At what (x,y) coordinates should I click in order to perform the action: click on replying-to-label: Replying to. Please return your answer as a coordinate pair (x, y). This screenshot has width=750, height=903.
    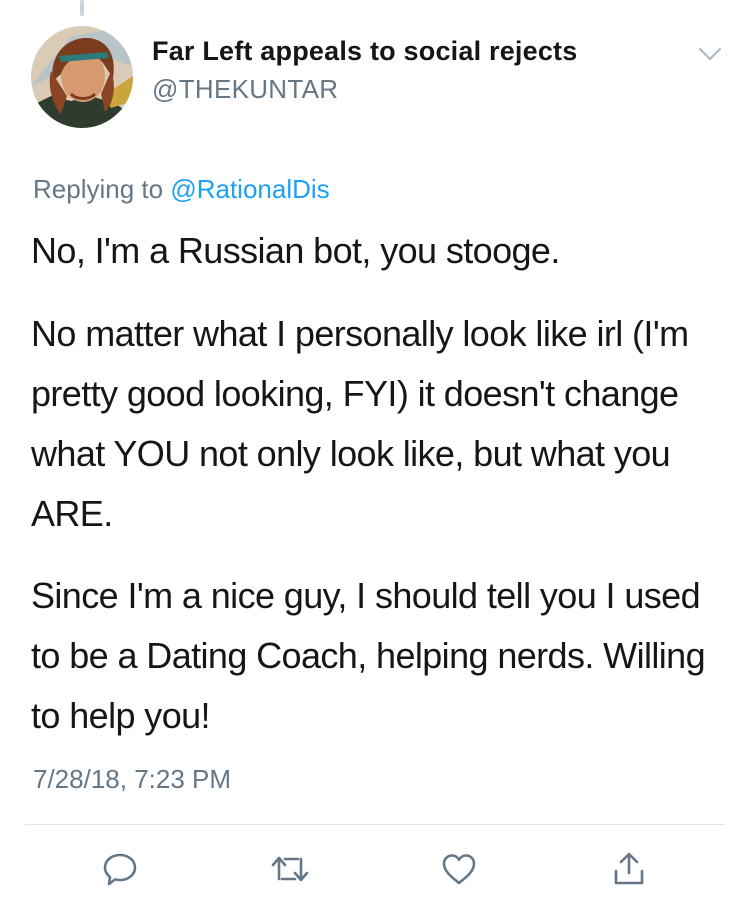
    Looking at the image, I should click on (98, 189).